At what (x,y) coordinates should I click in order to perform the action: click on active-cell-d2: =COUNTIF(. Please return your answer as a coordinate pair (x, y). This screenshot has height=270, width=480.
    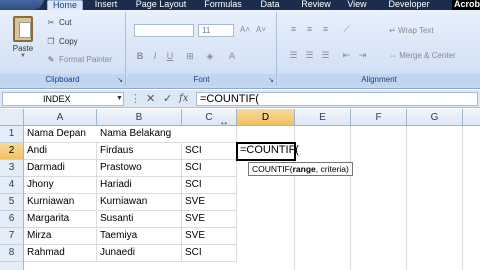
    Looking at the image, I should click on (267, 151).